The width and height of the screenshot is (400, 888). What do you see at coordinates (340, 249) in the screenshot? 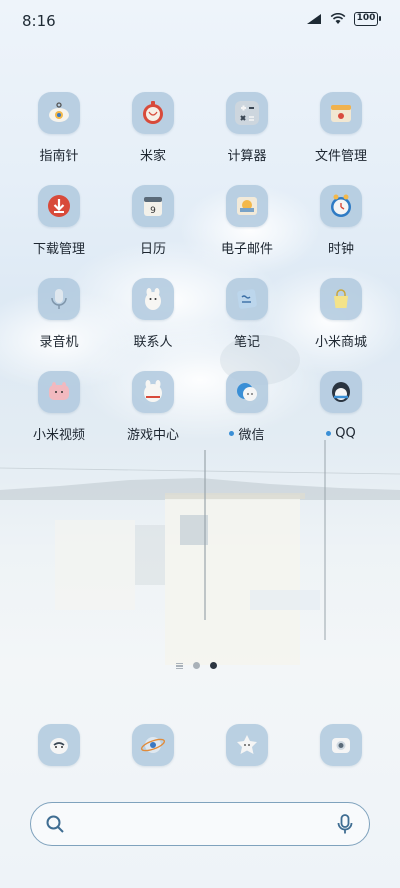
I see `app-label: 时钟` at bounding box center [340, 249].